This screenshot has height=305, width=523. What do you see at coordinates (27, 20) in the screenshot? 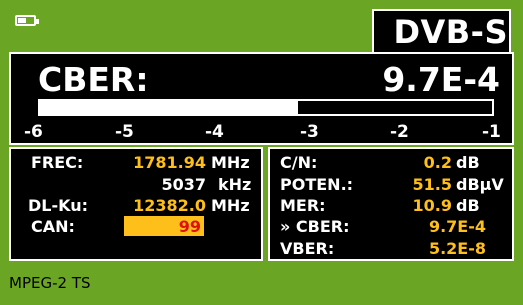
I see `battery-icon` at bounding box center [27, 20].